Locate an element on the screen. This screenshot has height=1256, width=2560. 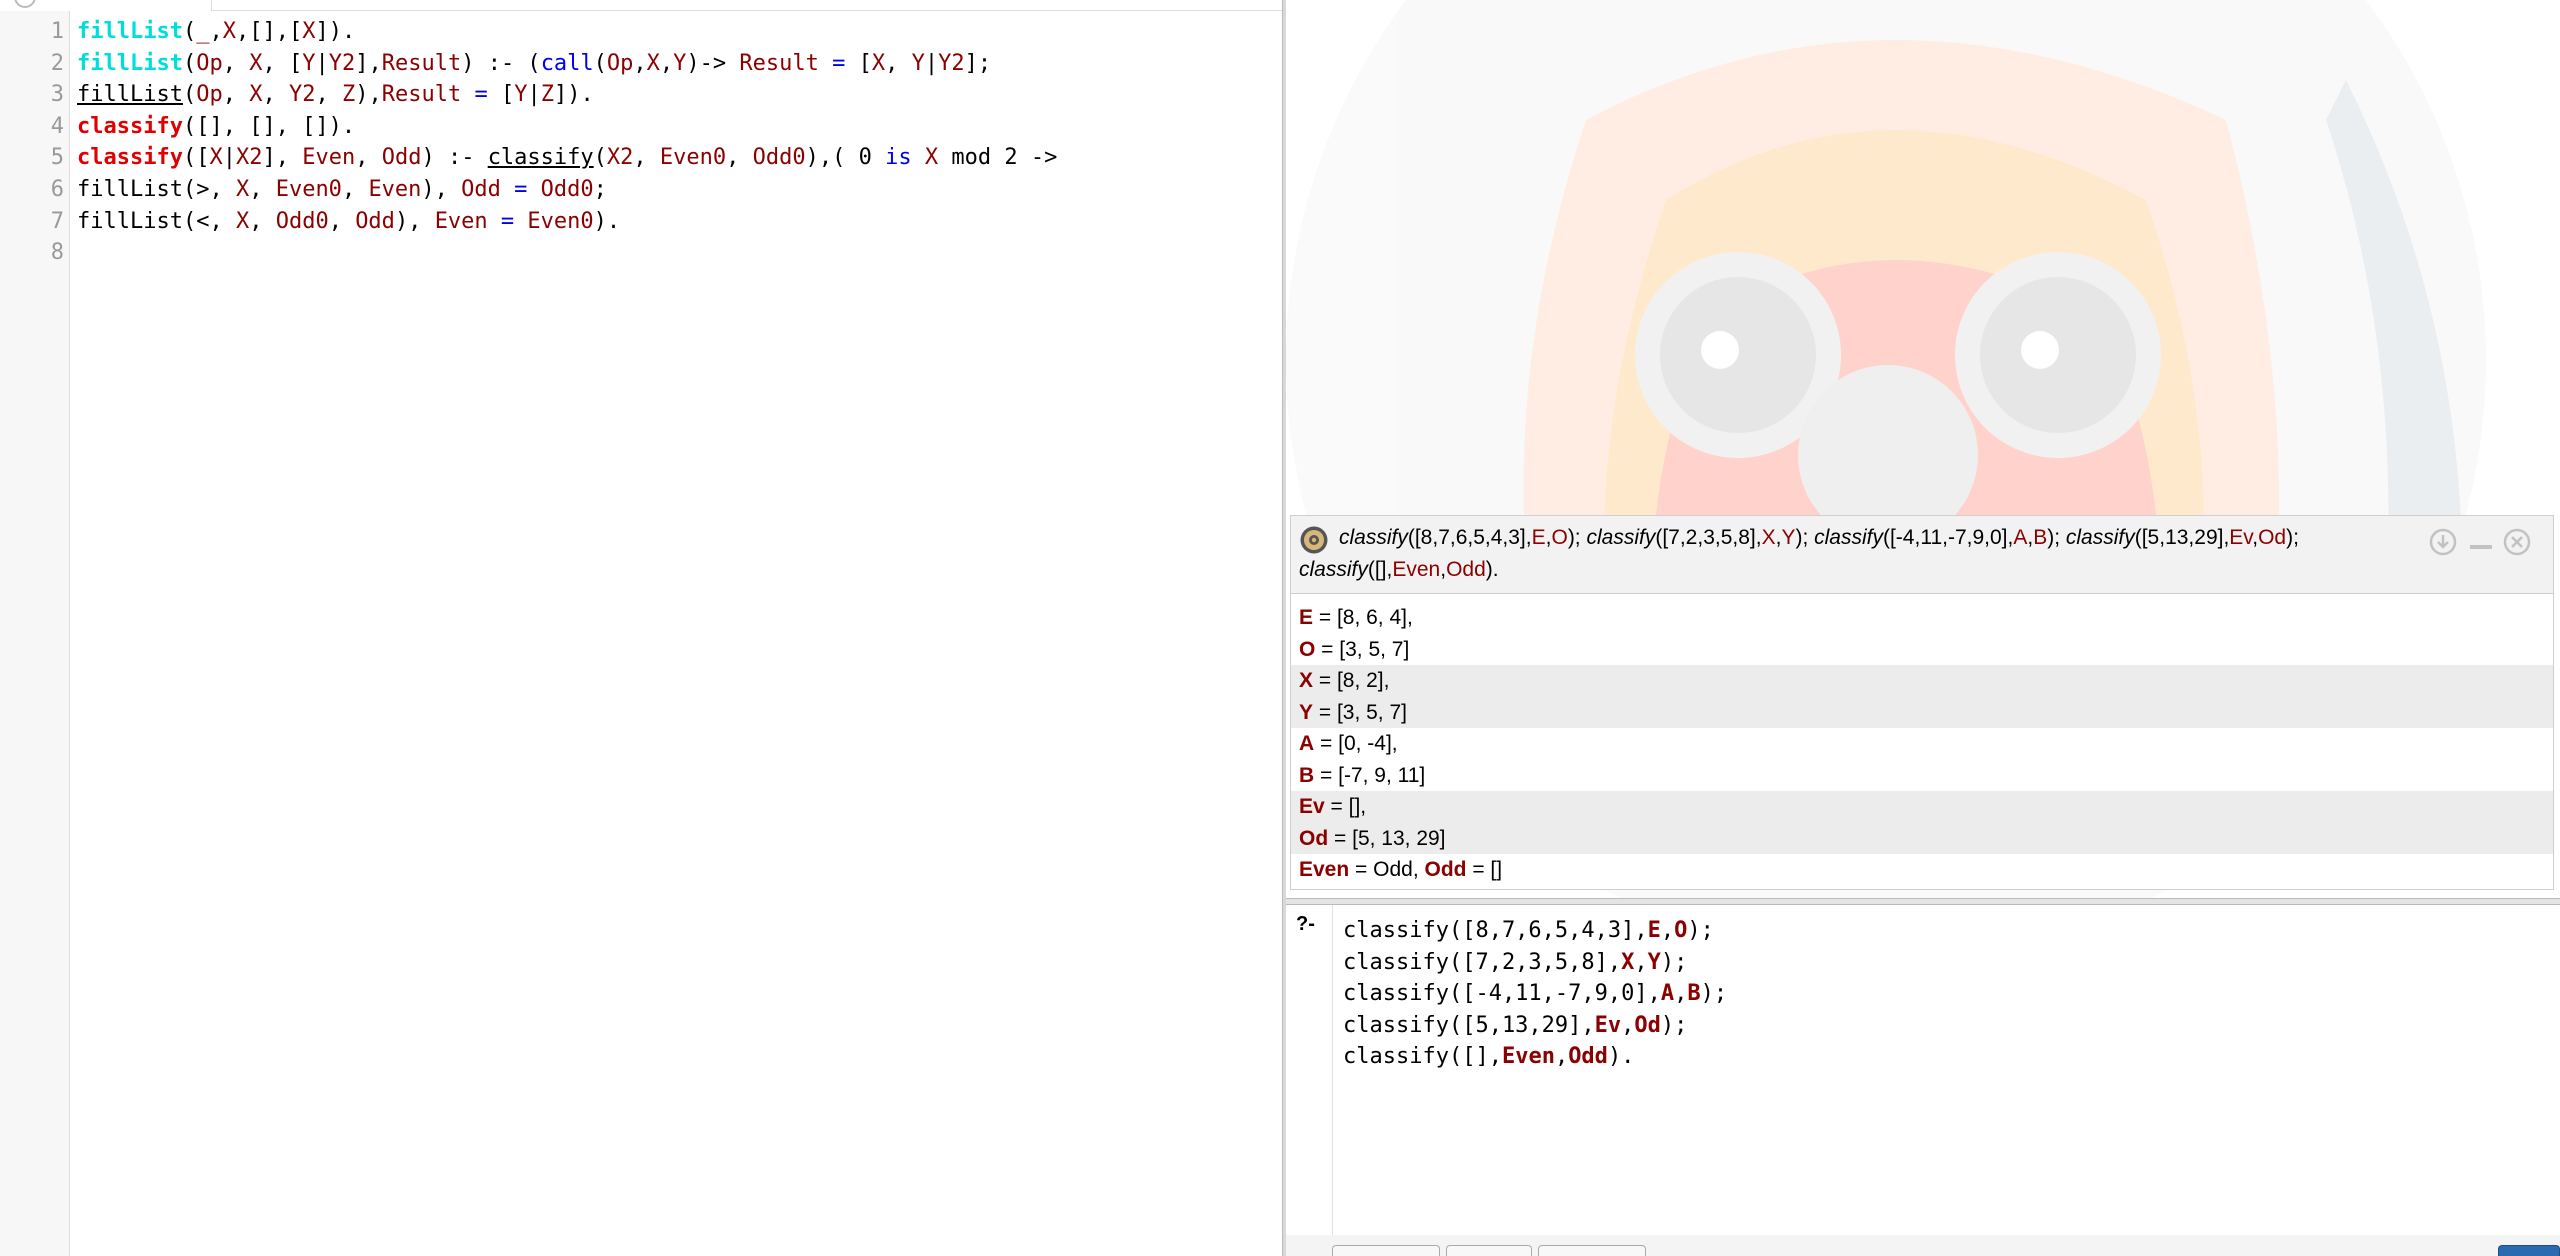
answer-variable: Odd is located at coordinates (1445, 869).